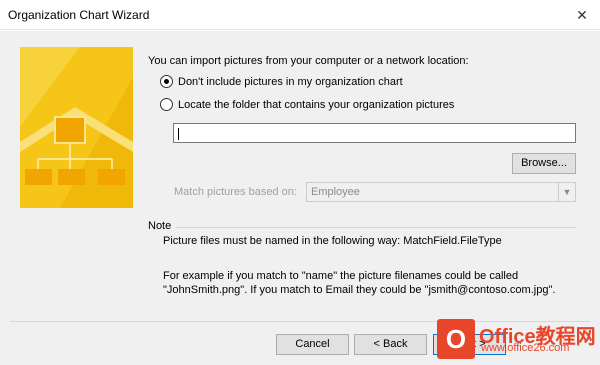  I want to click on note-heading: Note, so click(160, 226).